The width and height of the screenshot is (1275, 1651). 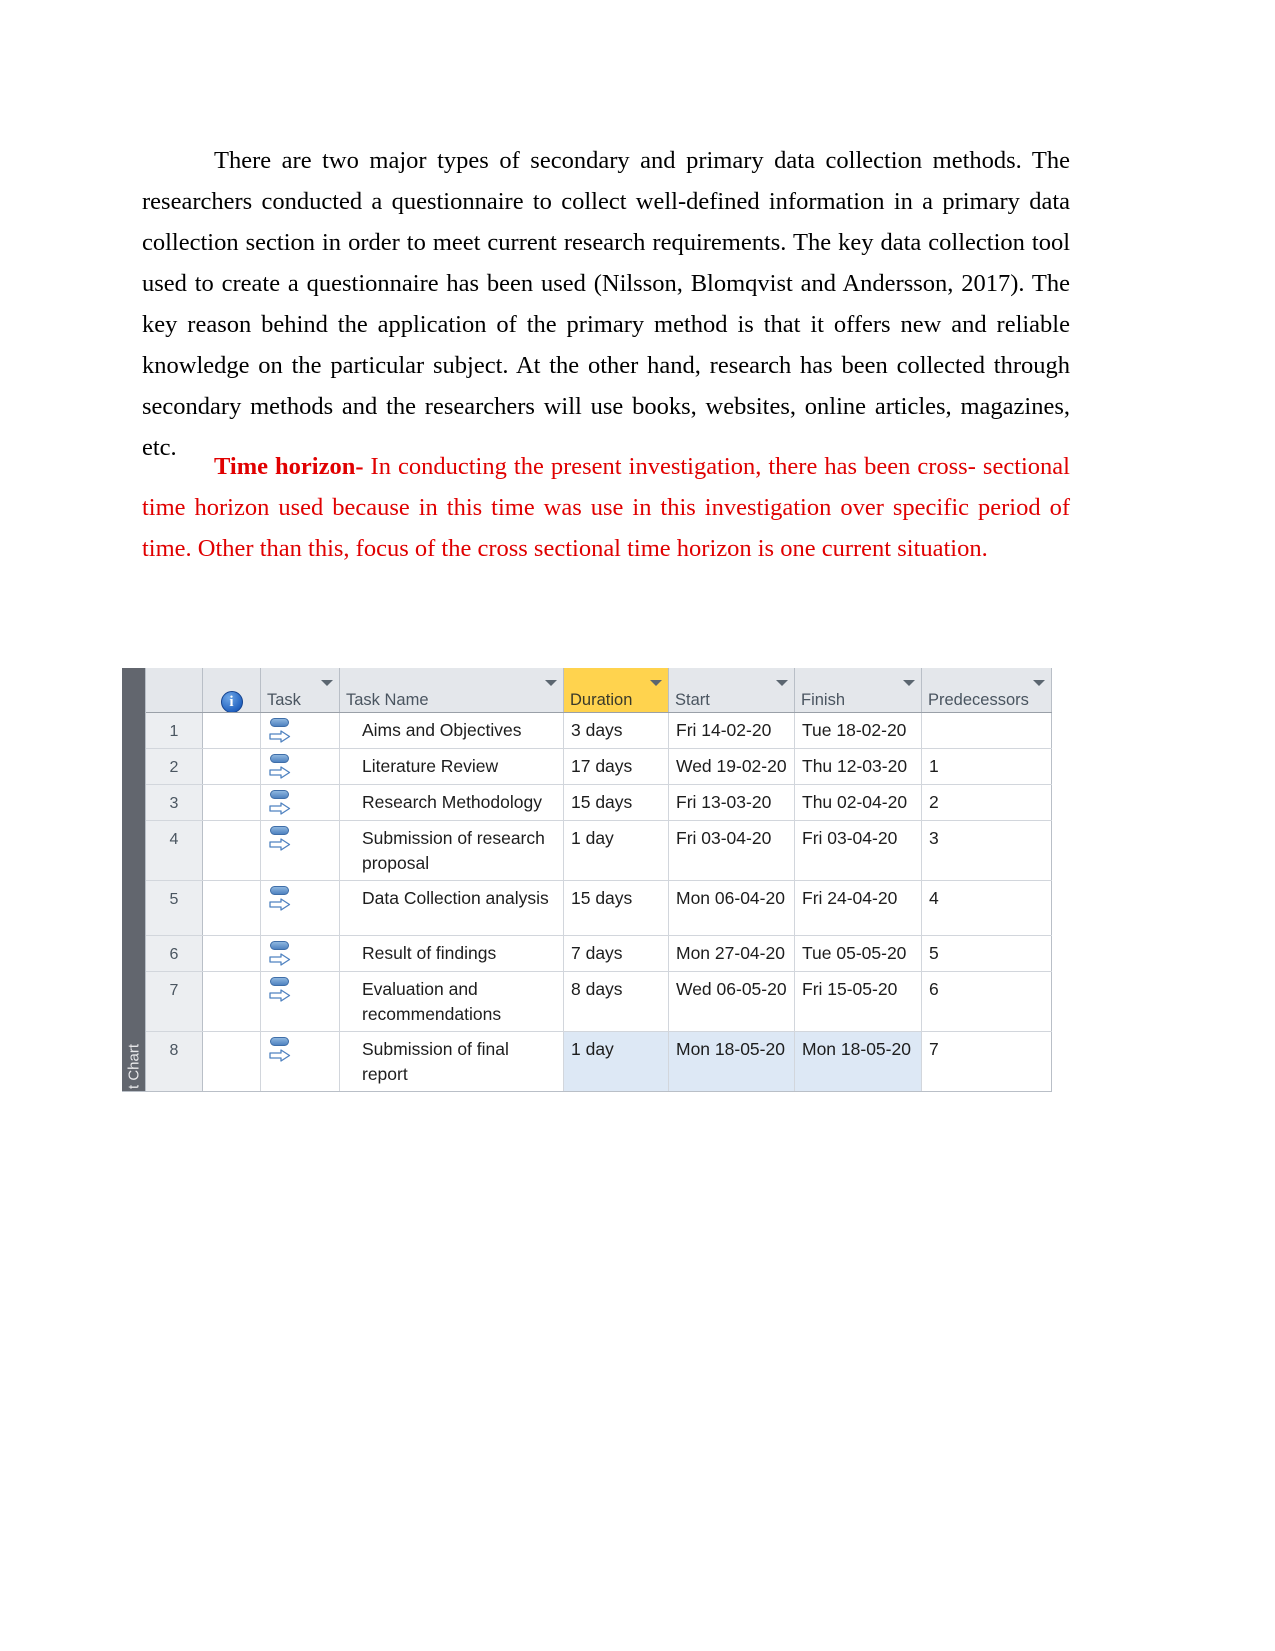 I want to click on header-task-mode: Task Mode, so click(x=300, y=690).